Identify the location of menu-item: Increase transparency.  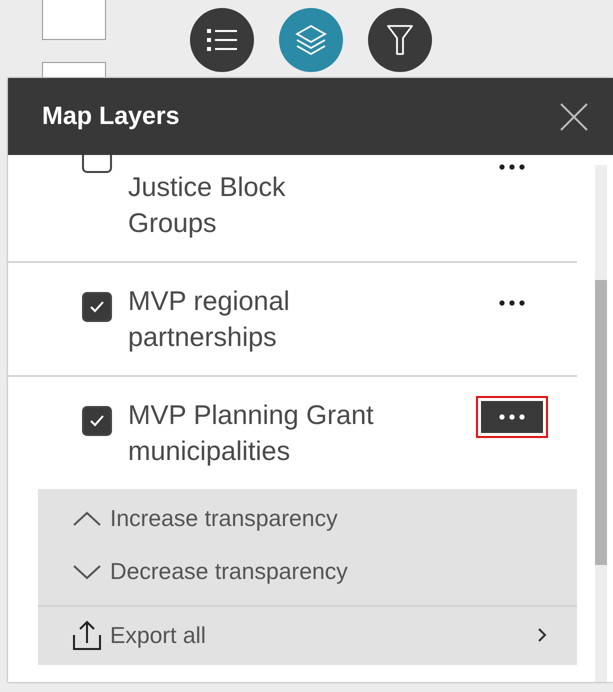
(307, 519).